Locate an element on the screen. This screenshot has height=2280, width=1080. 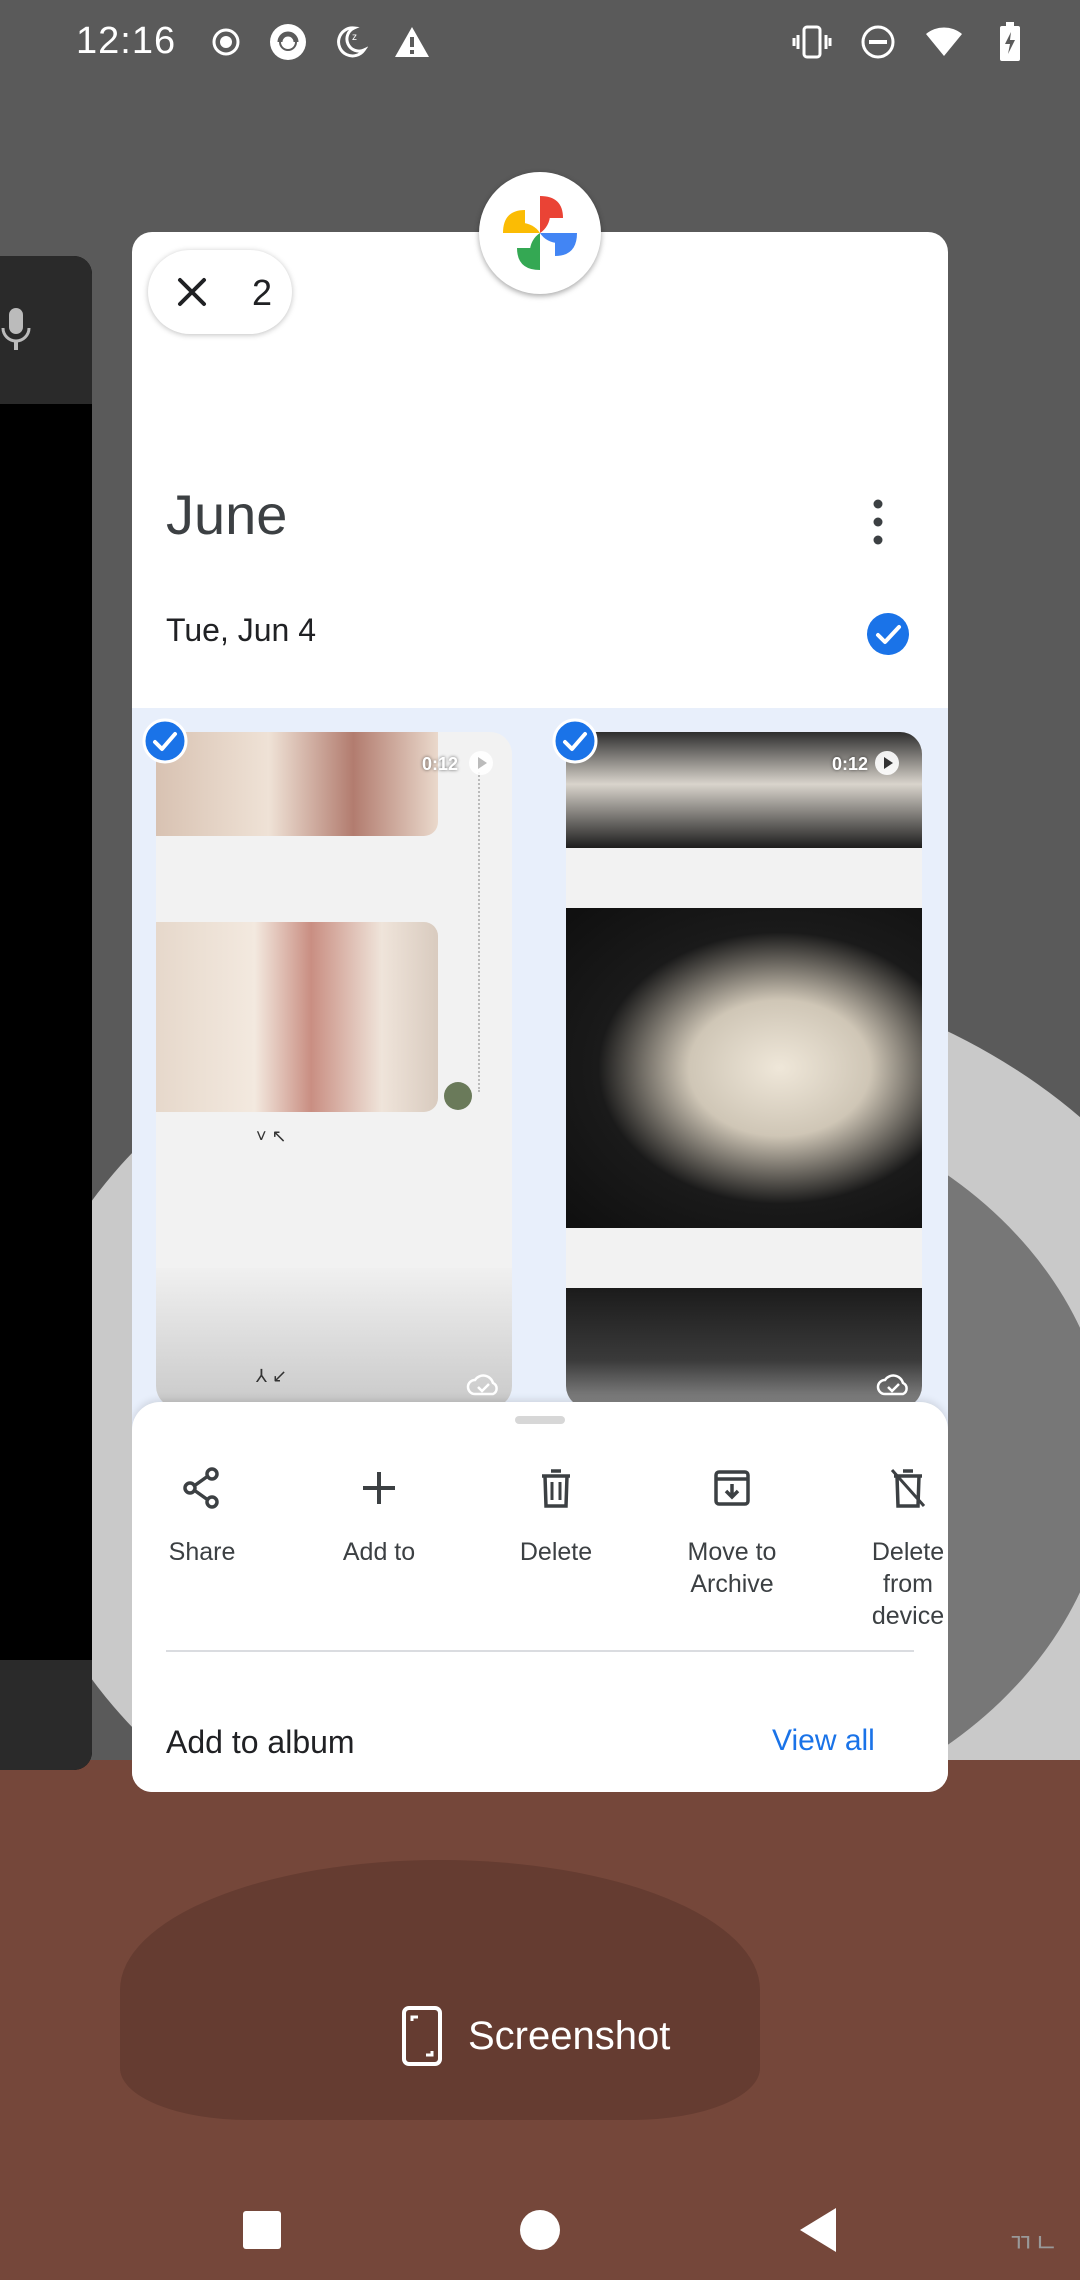
delete-from-device-label: Delete from device is located at coordinates (908, 1584).